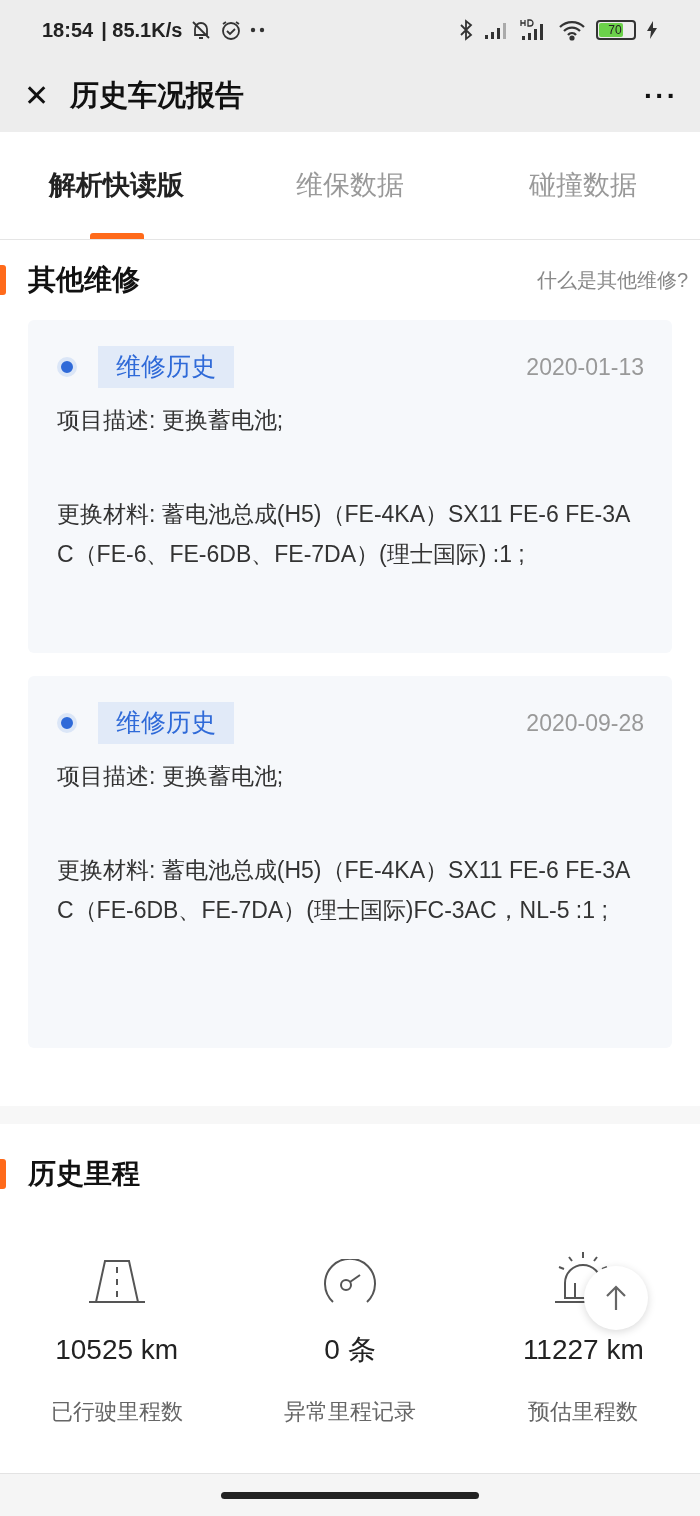  What do you see at coordinates (583, 1350) in the screenshot?
I see `mileage-value: 11227 km` at bounding box center [583, 1350].